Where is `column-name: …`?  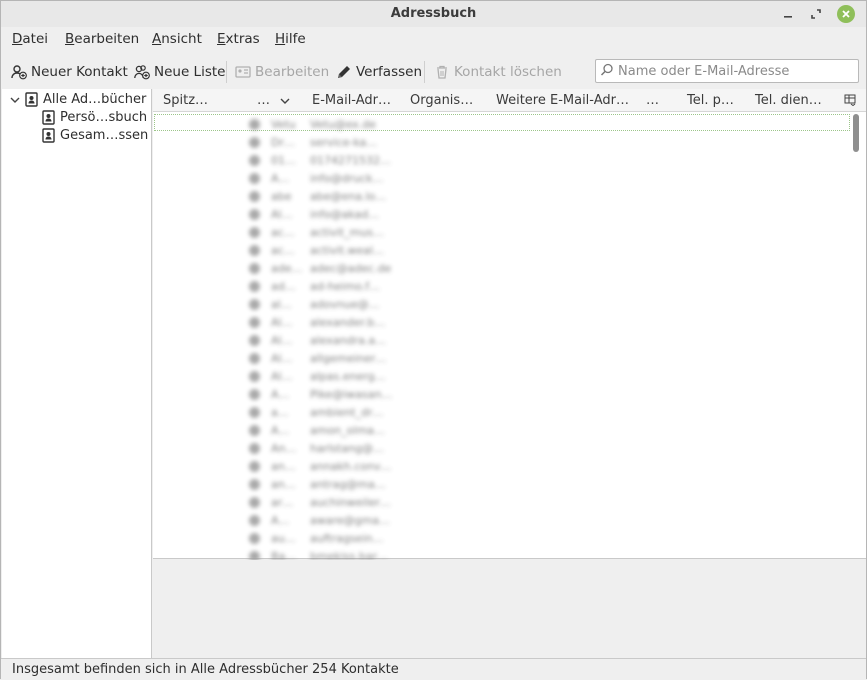 column-name: … is located at coordinates (273, 100).